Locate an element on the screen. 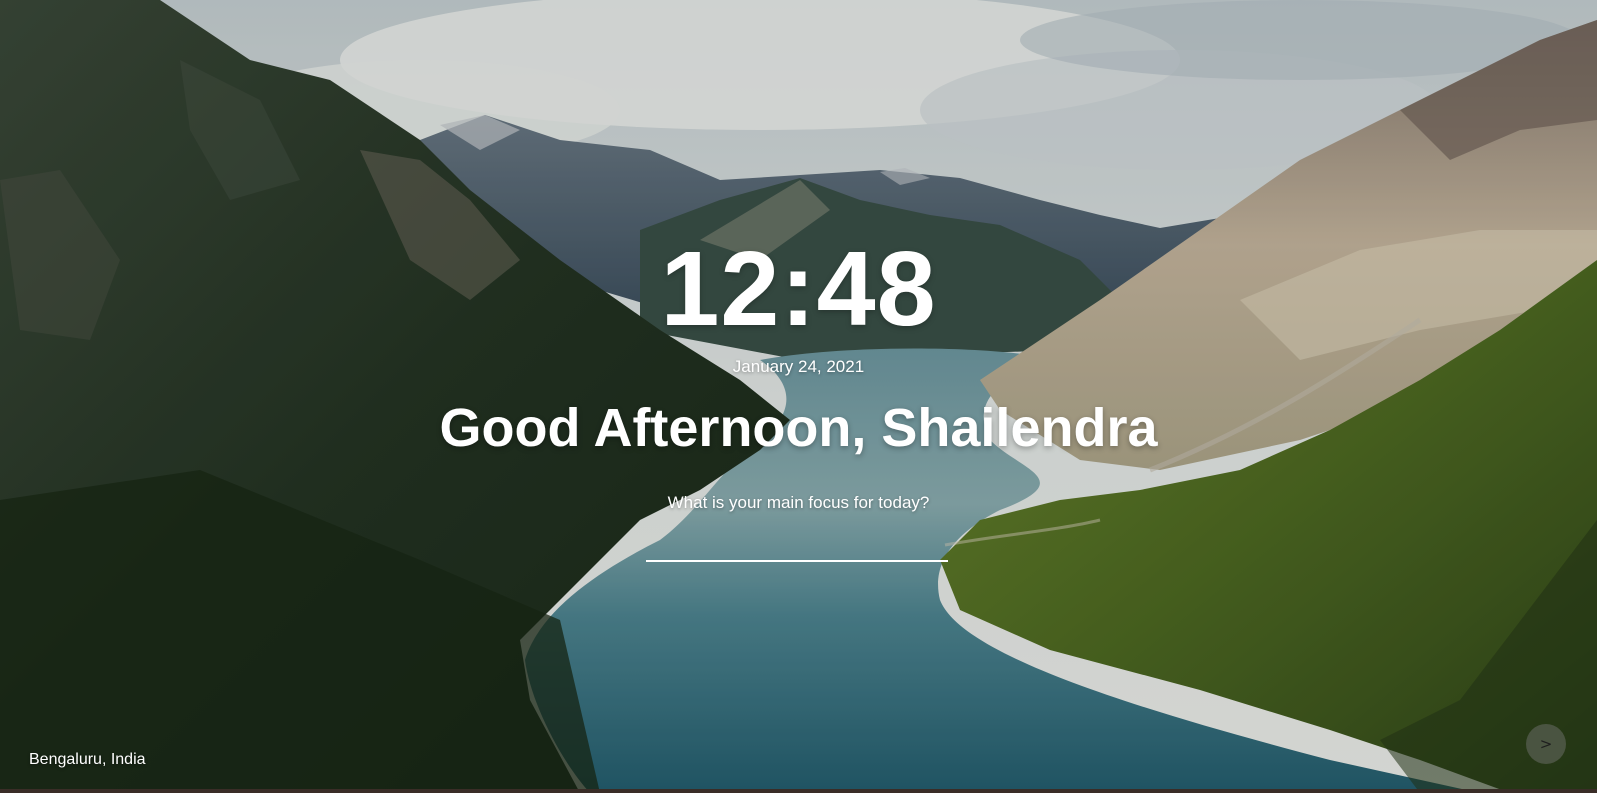  chevron-right-icon: > is located at coordinates (1546, 744).